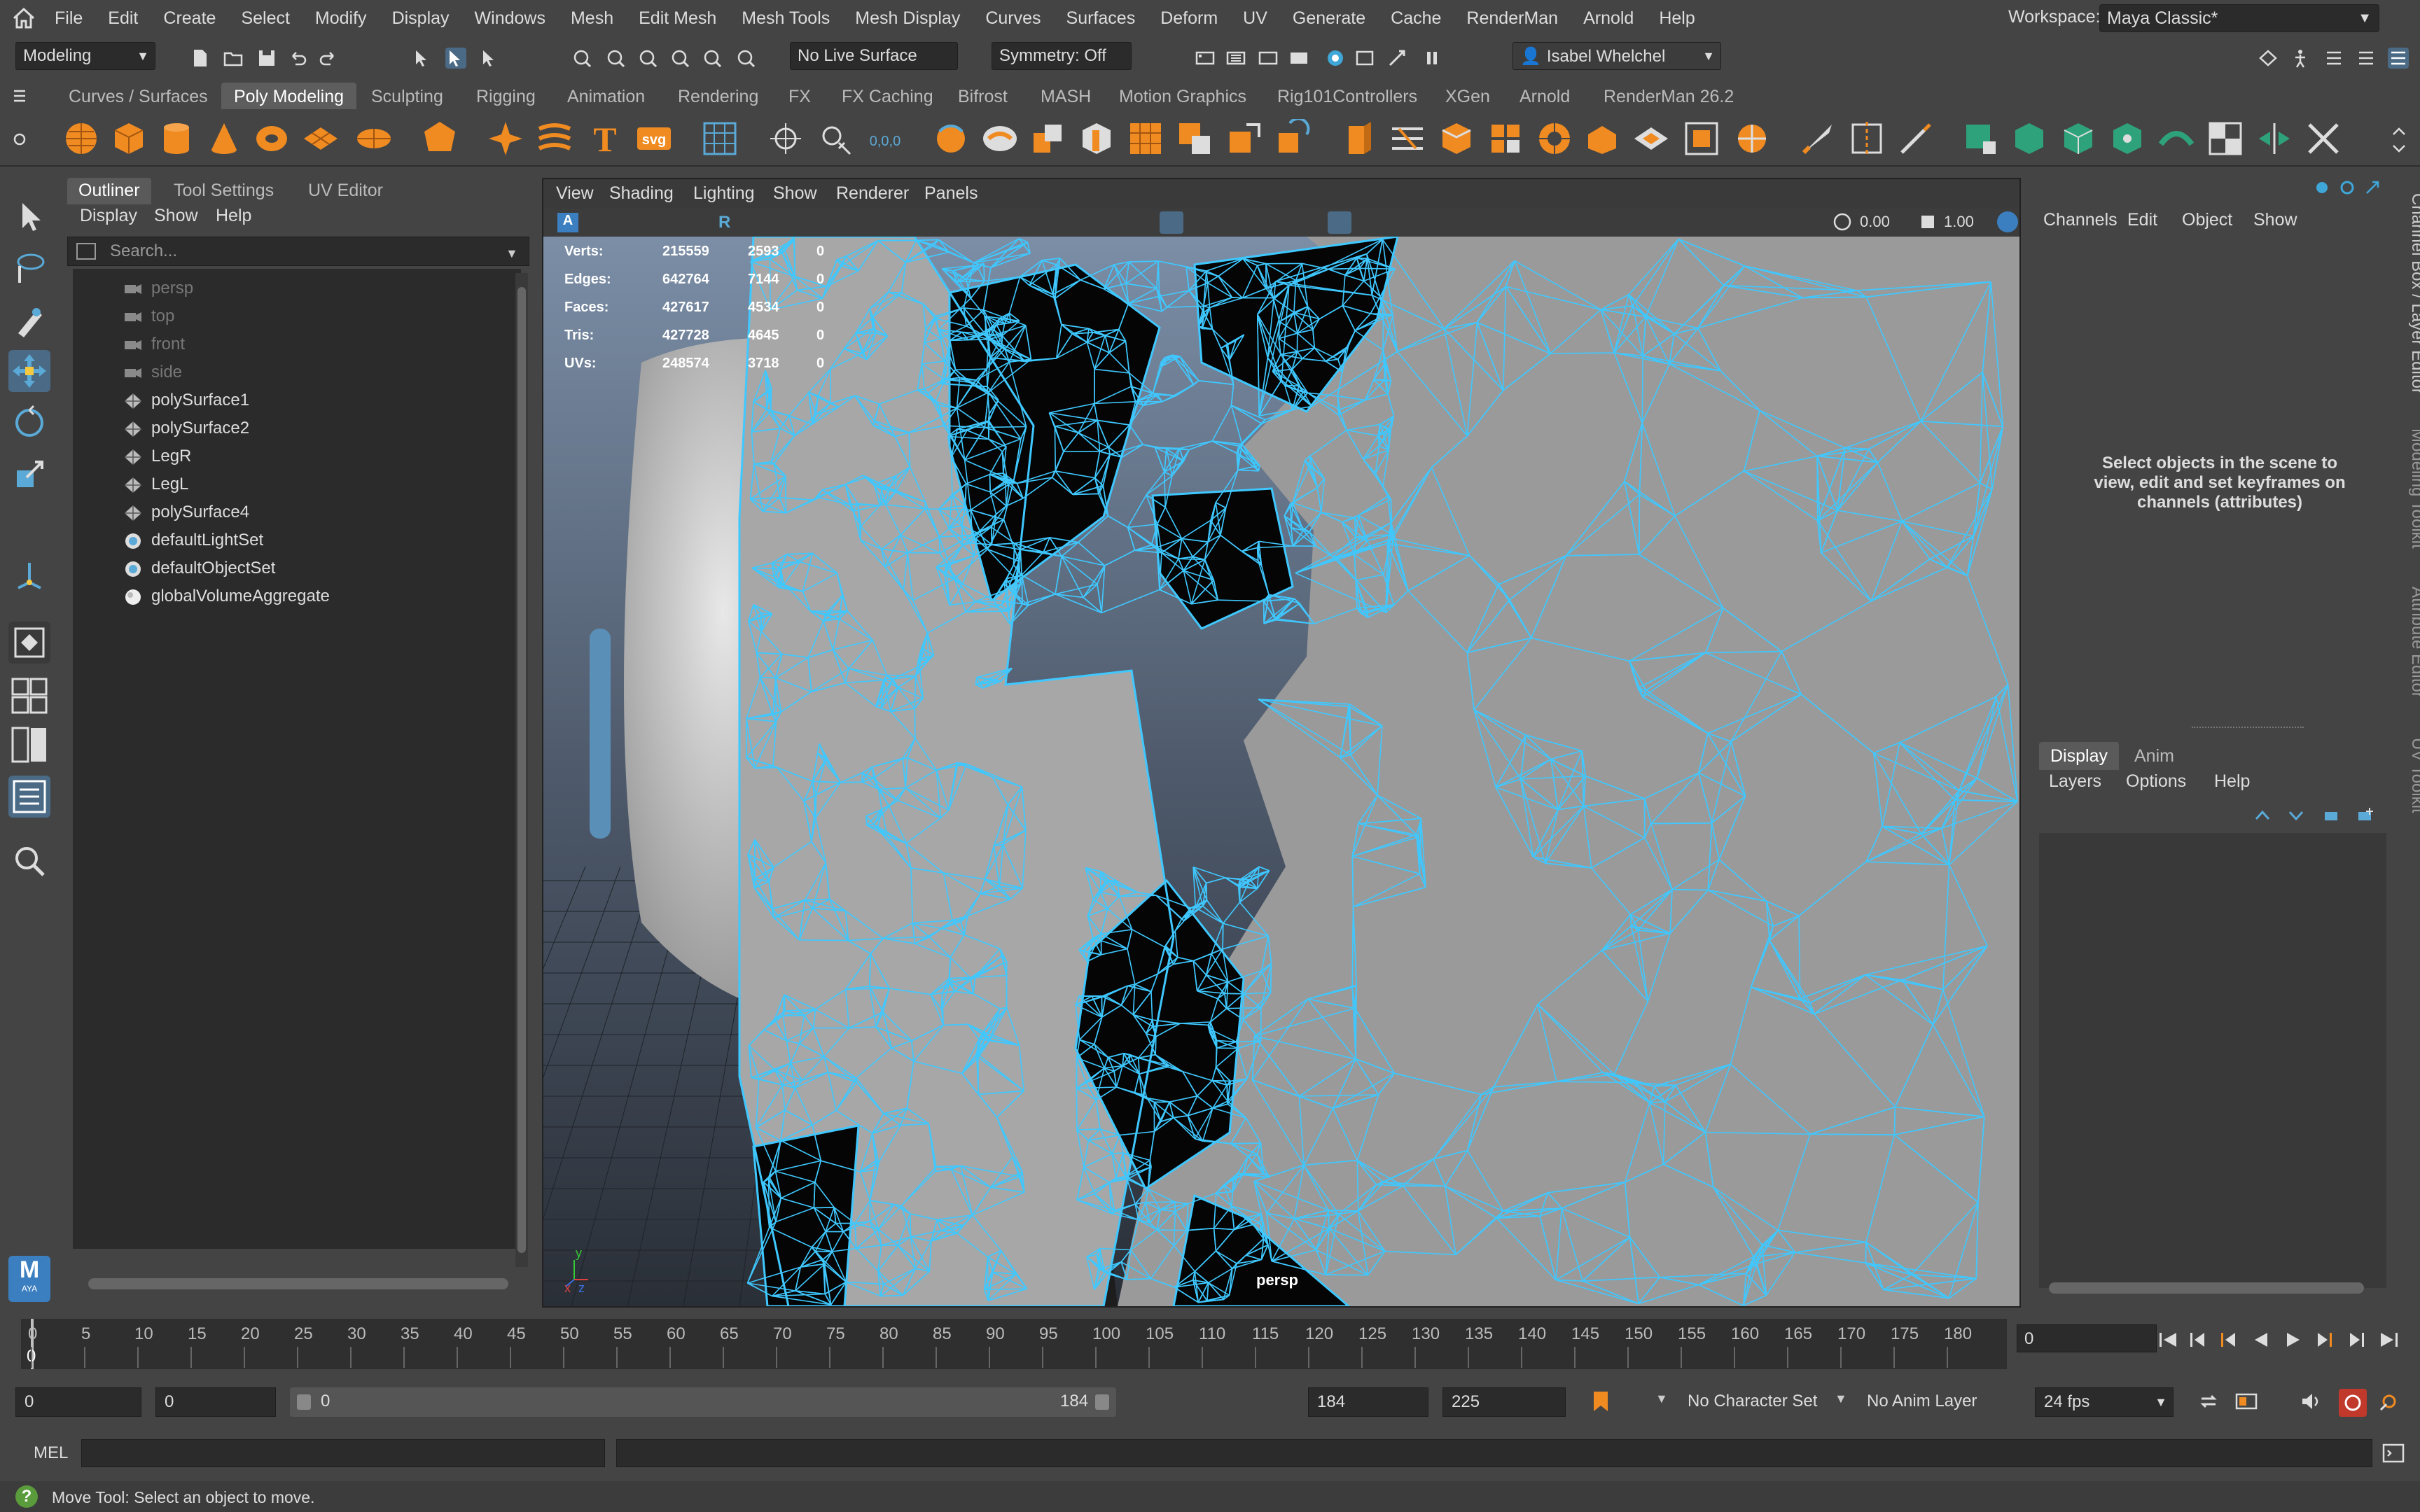 Image resolution: width=2420 pixels, height=1512 pixels. Describe the element at coordinates (29, 217) in the screenshot. I see `select-tool-icon` at that location.